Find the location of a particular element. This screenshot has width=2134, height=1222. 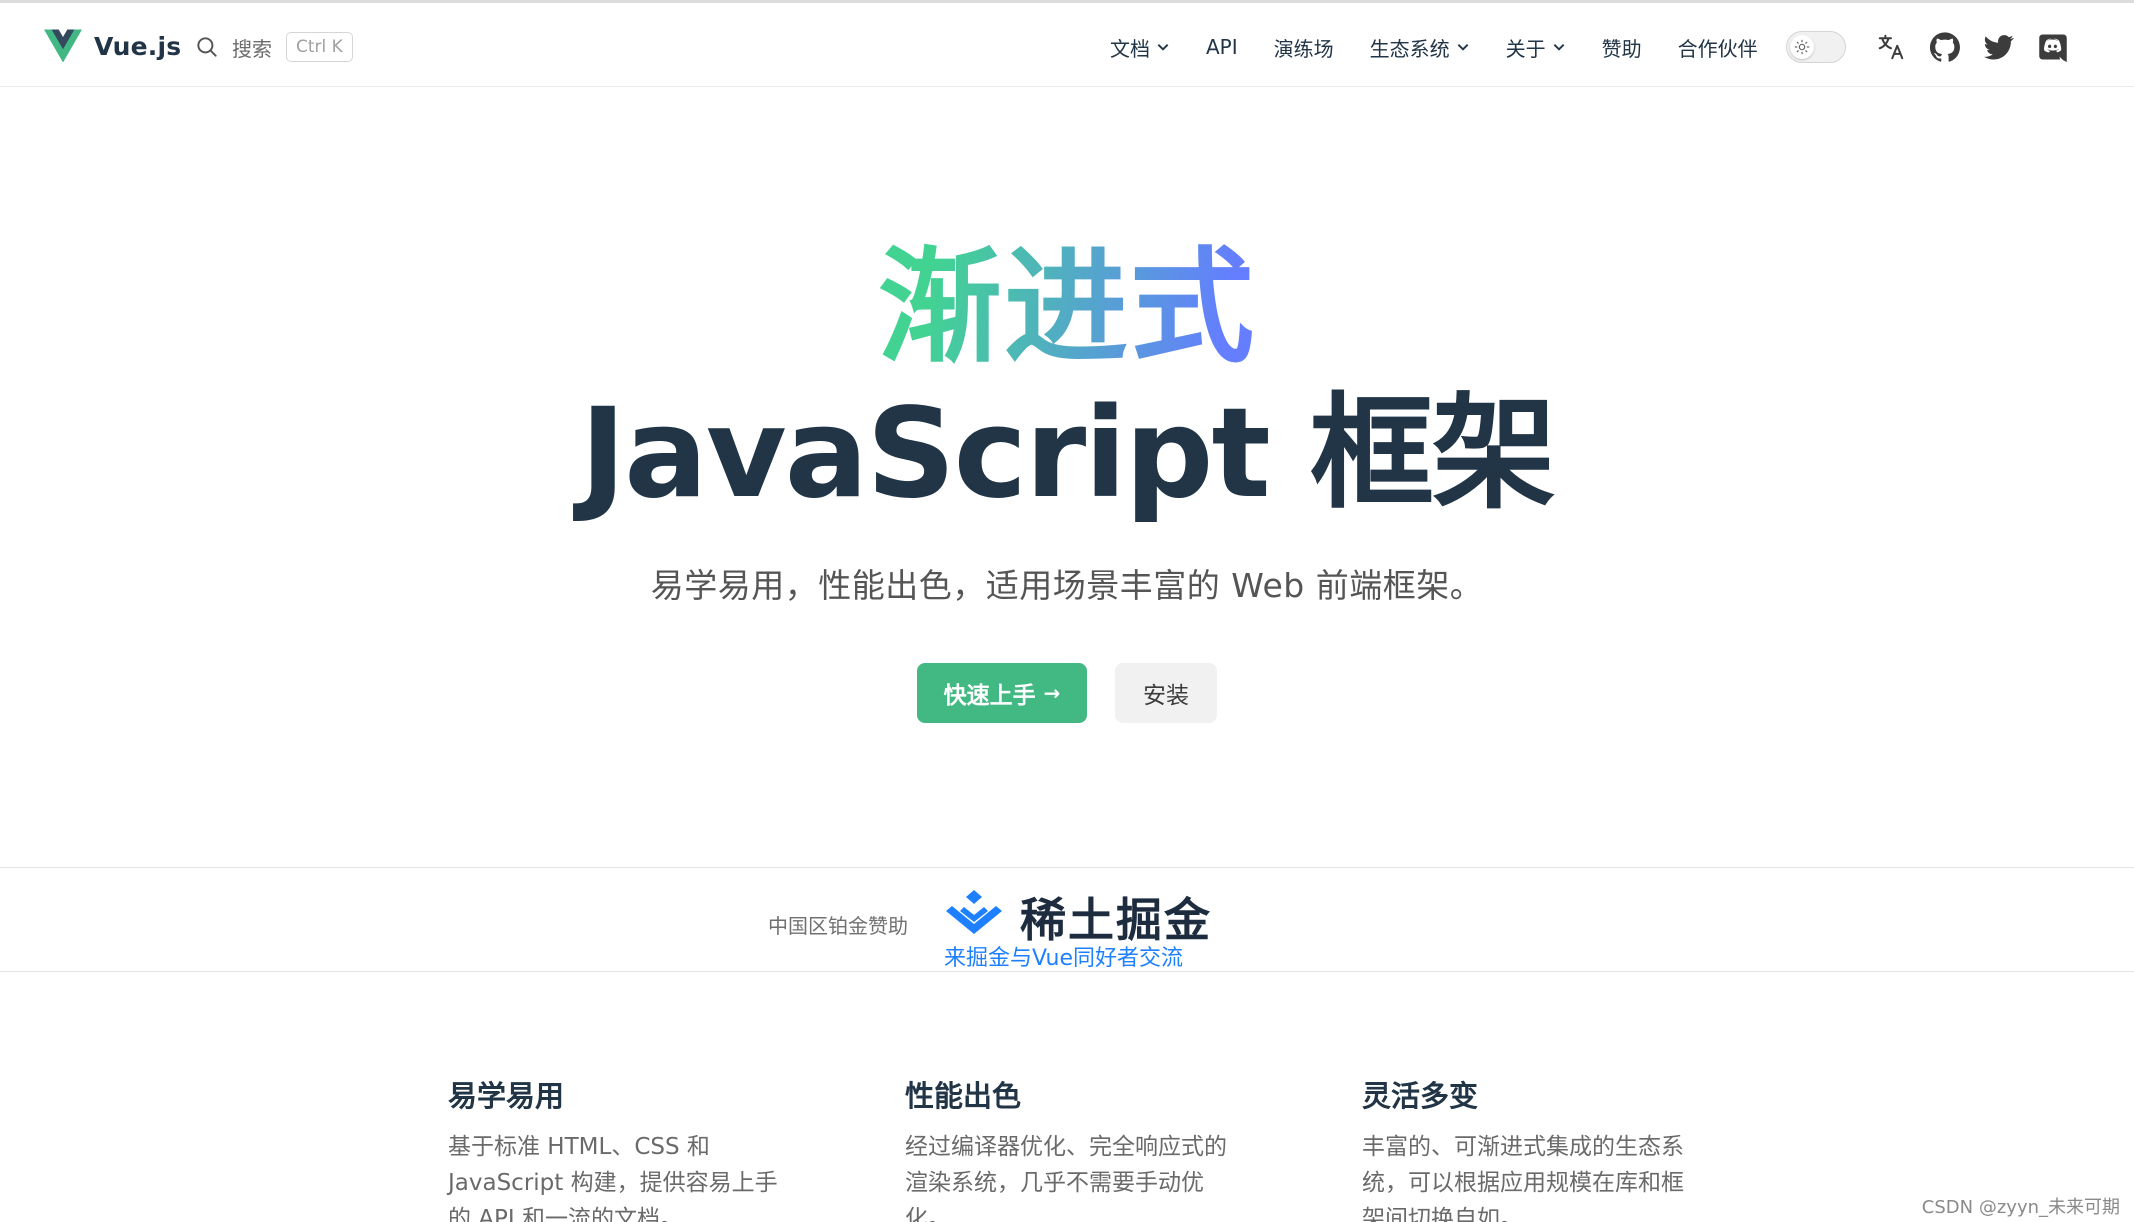

hero-title-highlight: 渐进式 is located at coordinates (1067, 308).